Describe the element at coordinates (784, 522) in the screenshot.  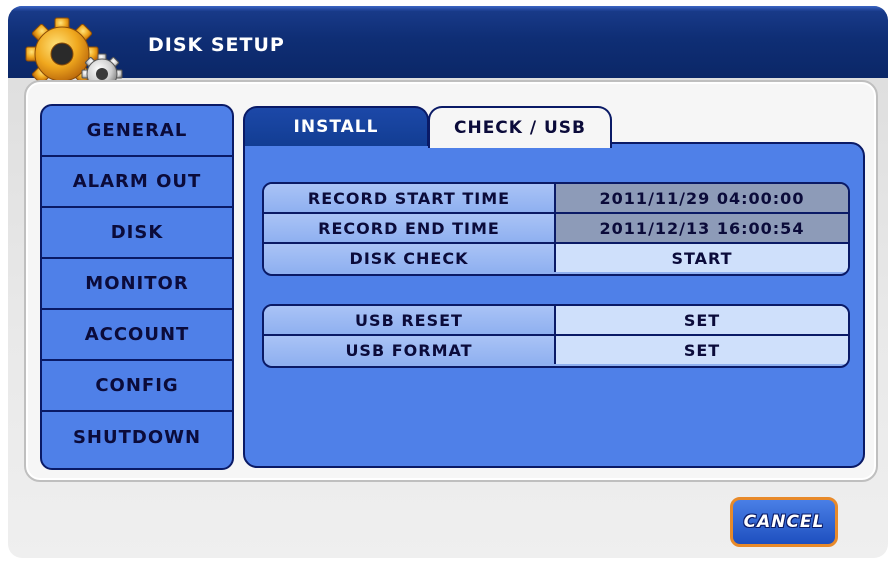
I see `cancel-button: CANCEL` at that location.